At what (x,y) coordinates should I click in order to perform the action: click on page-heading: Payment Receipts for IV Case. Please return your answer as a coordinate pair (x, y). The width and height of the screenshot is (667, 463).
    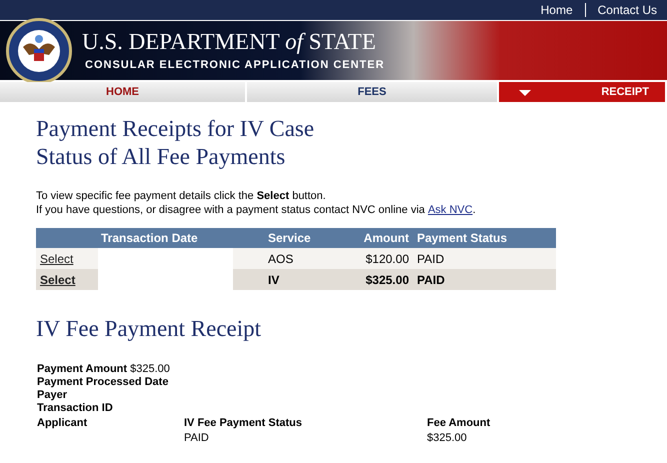
    Looking at the image, I should click on (176, 129).